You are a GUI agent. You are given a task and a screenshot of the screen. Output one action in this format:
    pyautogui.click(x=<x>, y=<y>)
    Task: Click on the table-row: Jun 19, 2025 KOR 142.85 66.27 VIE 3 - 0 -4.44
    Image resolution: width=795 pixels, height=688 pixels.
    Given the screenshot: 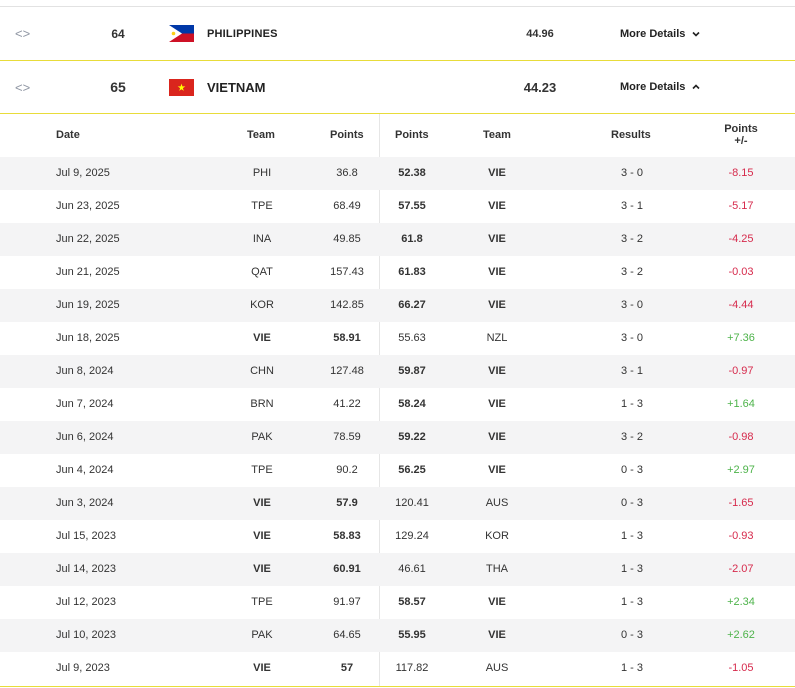 What is the action you would take?
    pyautogui.click(x=397, y=305)
    